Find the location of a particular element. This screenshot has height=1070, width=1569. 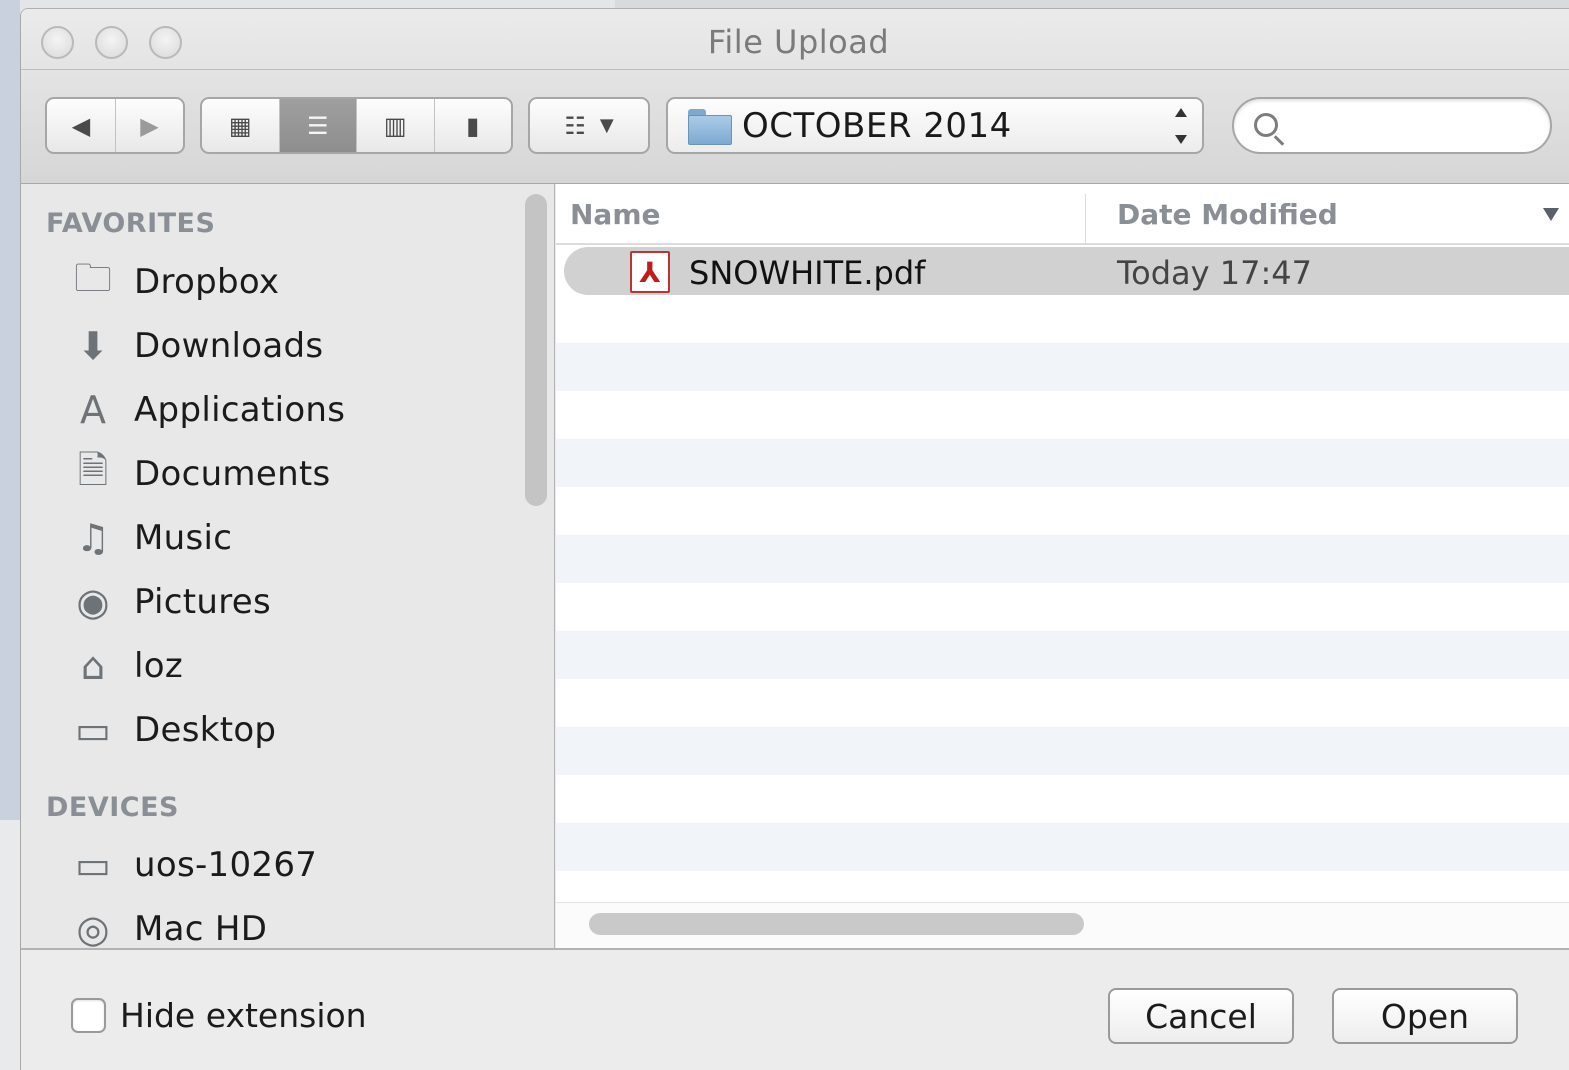

sidebar-item-label: Applications is located at coordinates (240, 410).